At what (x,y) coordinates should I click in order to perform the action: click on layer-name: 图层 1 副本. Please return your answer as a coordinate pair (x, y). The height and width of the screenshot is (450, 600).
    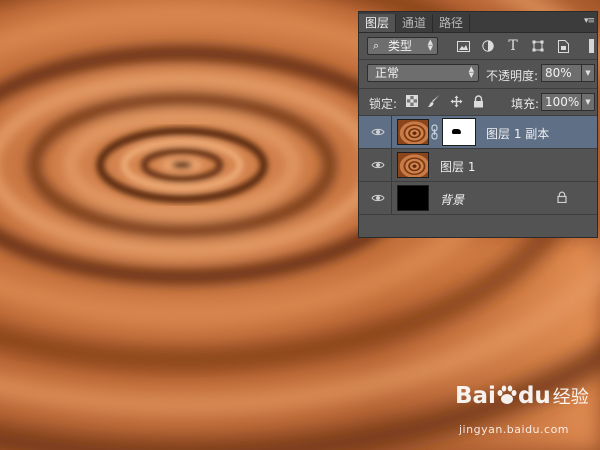
    Looking at the image, I should click on (518, 134).